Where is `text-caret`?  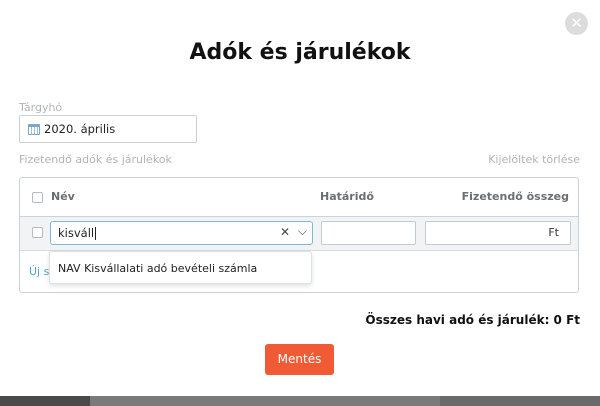
text-caret is located at coordinates (96, 233).